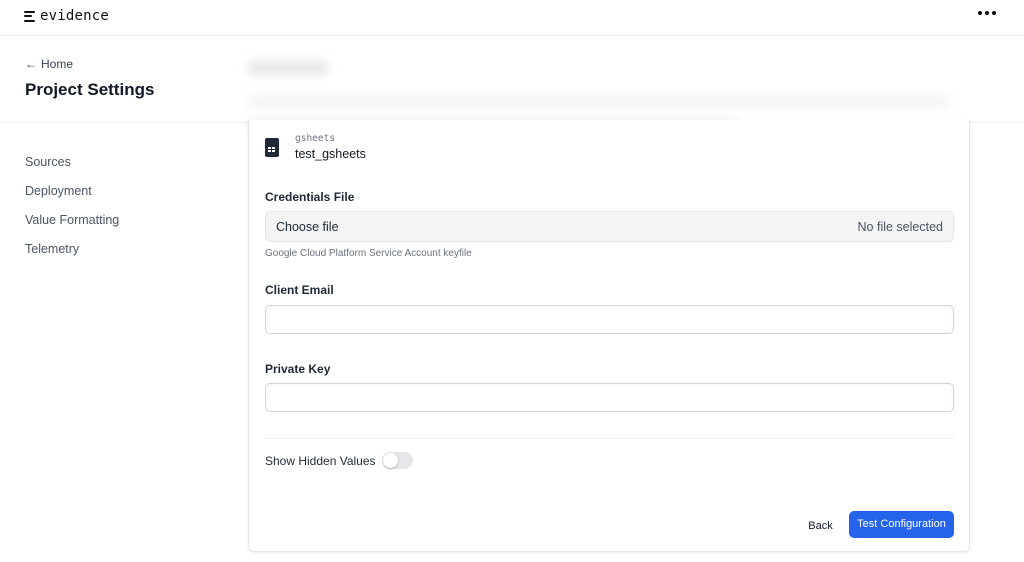 This screenshot has width=1024, height=562. What do you see at coordinates (609, 319) in the screenshot?
I see `client-email-field` at bounding box center [609, 319].